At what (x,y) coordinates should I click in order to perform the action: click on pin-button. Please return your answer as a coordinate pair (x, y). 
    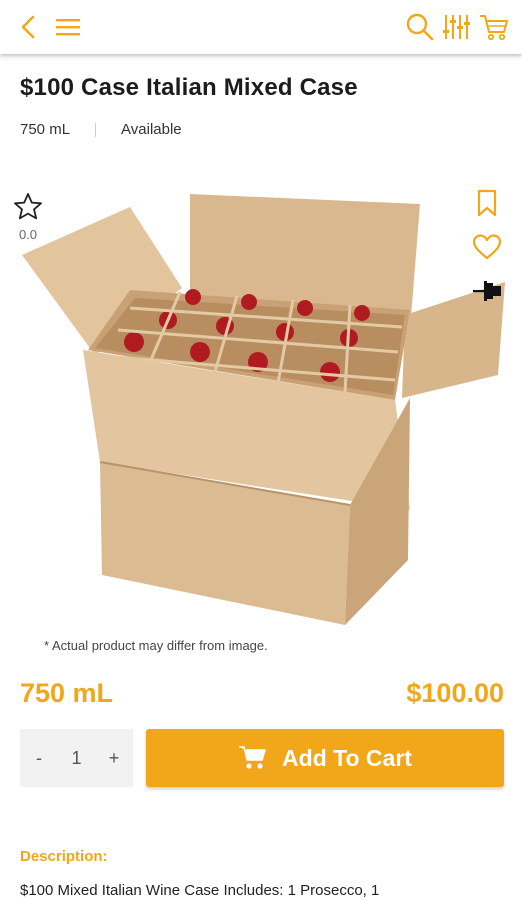
    Looking at the image, I should click on (487, 291).